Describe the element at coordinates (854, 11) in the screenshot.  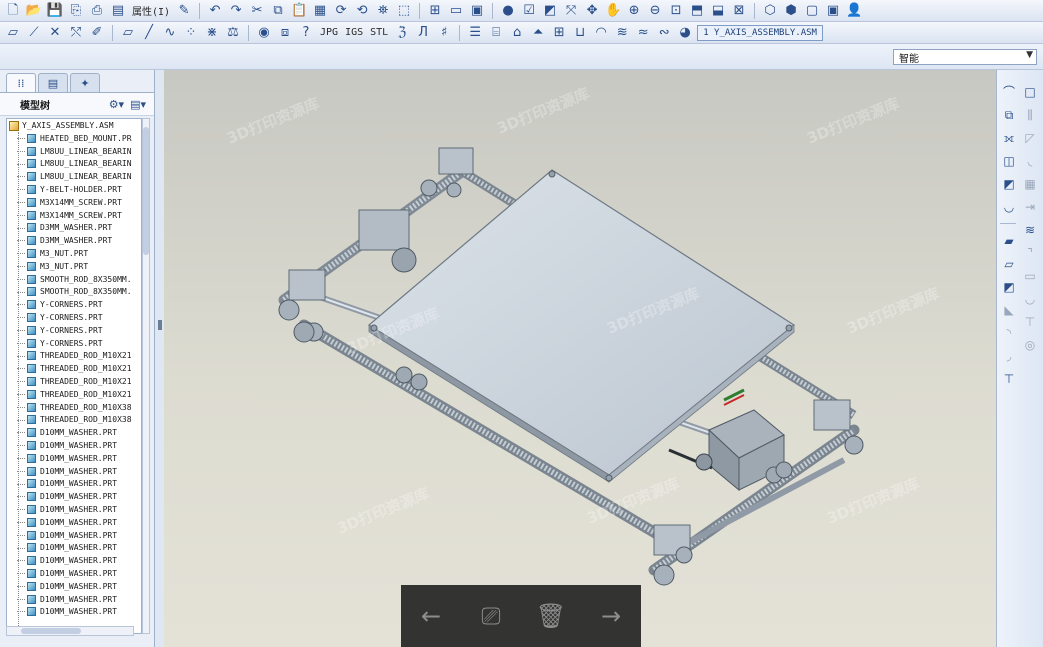
I see `help-icon: 👤` at that location.